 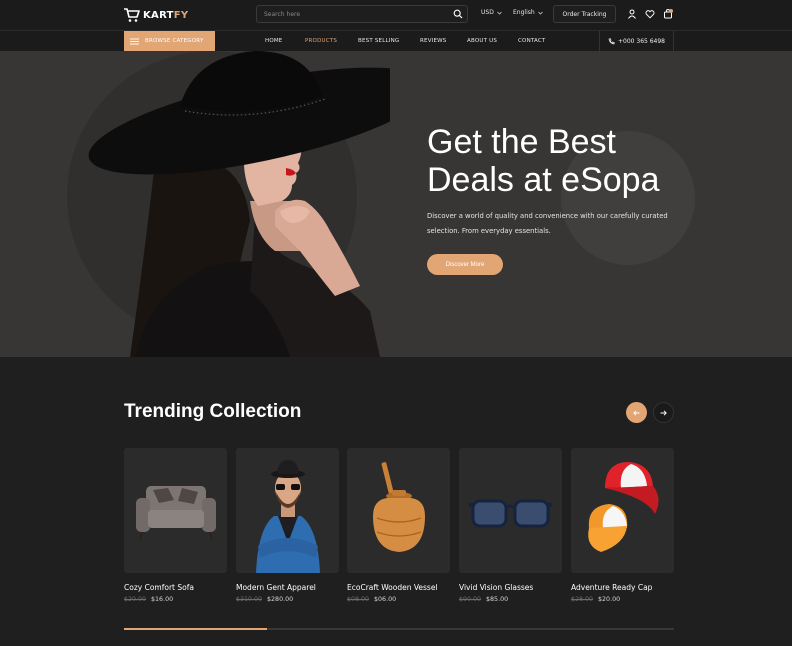 What do you see at coordinates (321, 41) in the screenshot?
I see `nav-products: PRODUCTS` at bounding box center [321, 41].